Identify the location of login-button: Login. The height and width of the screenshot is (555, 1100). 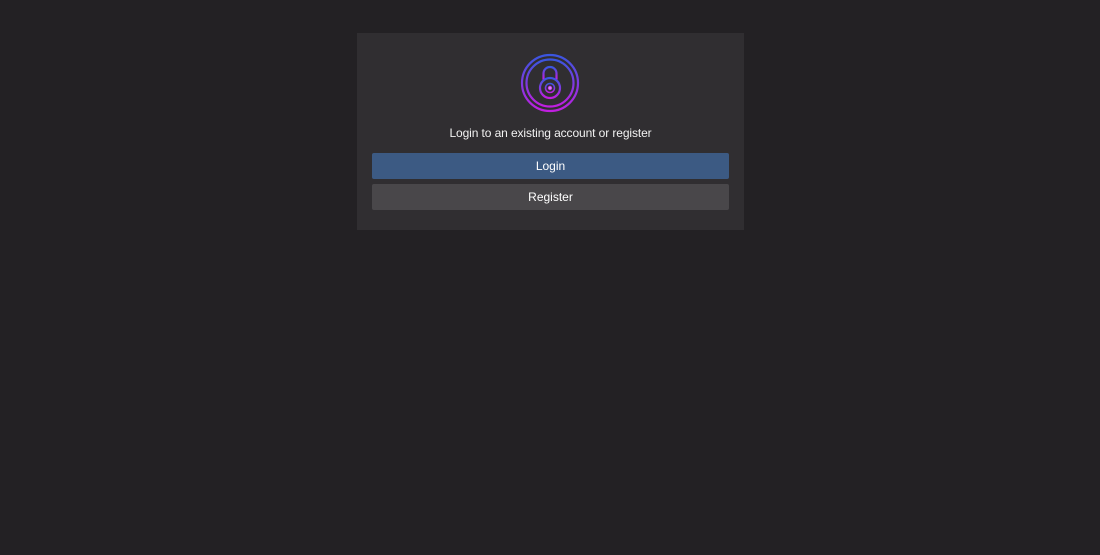
(550, 166).